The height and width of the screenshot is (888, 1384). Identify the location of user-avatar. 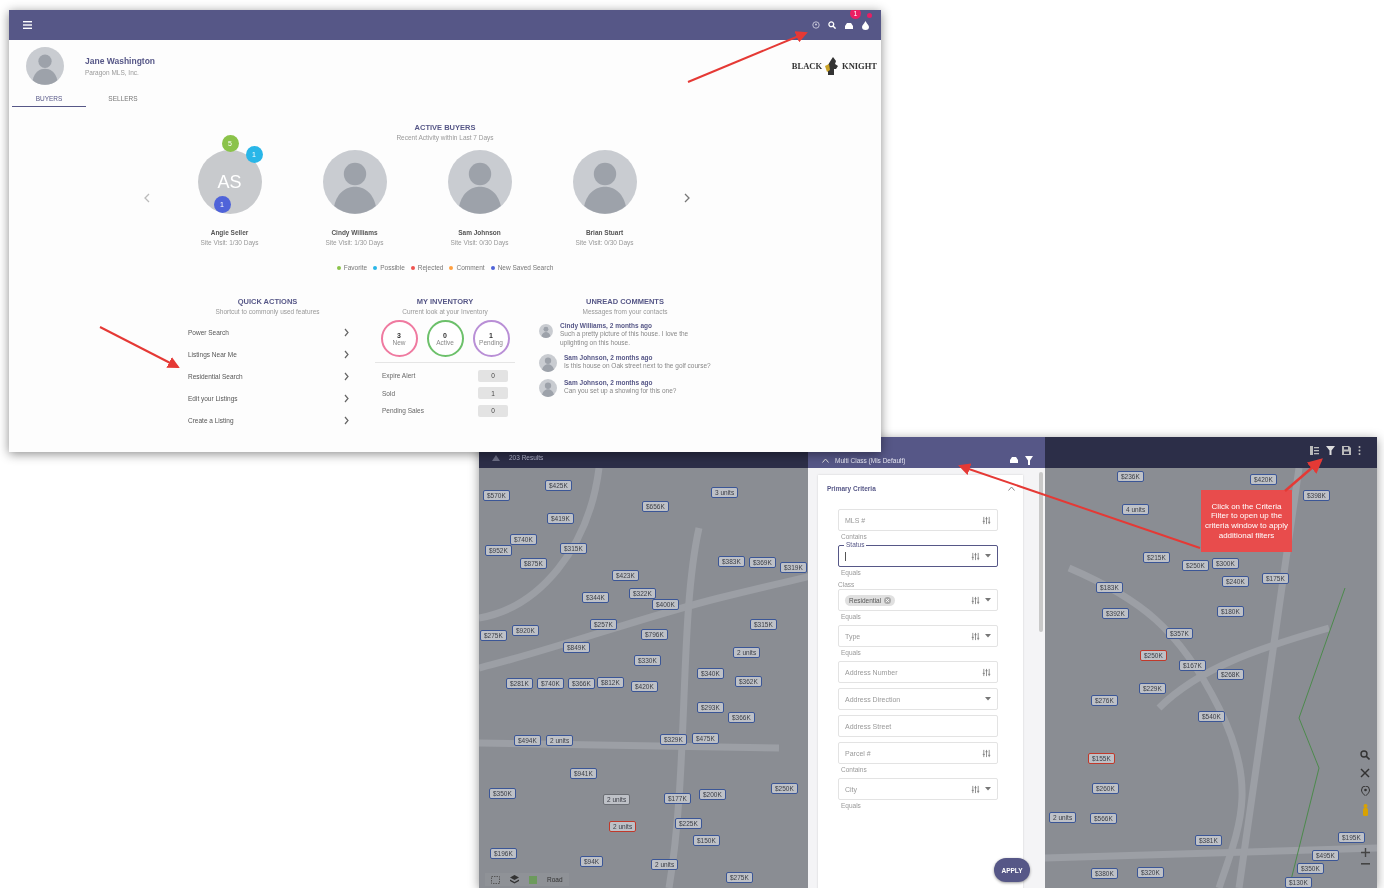
(45, 66).